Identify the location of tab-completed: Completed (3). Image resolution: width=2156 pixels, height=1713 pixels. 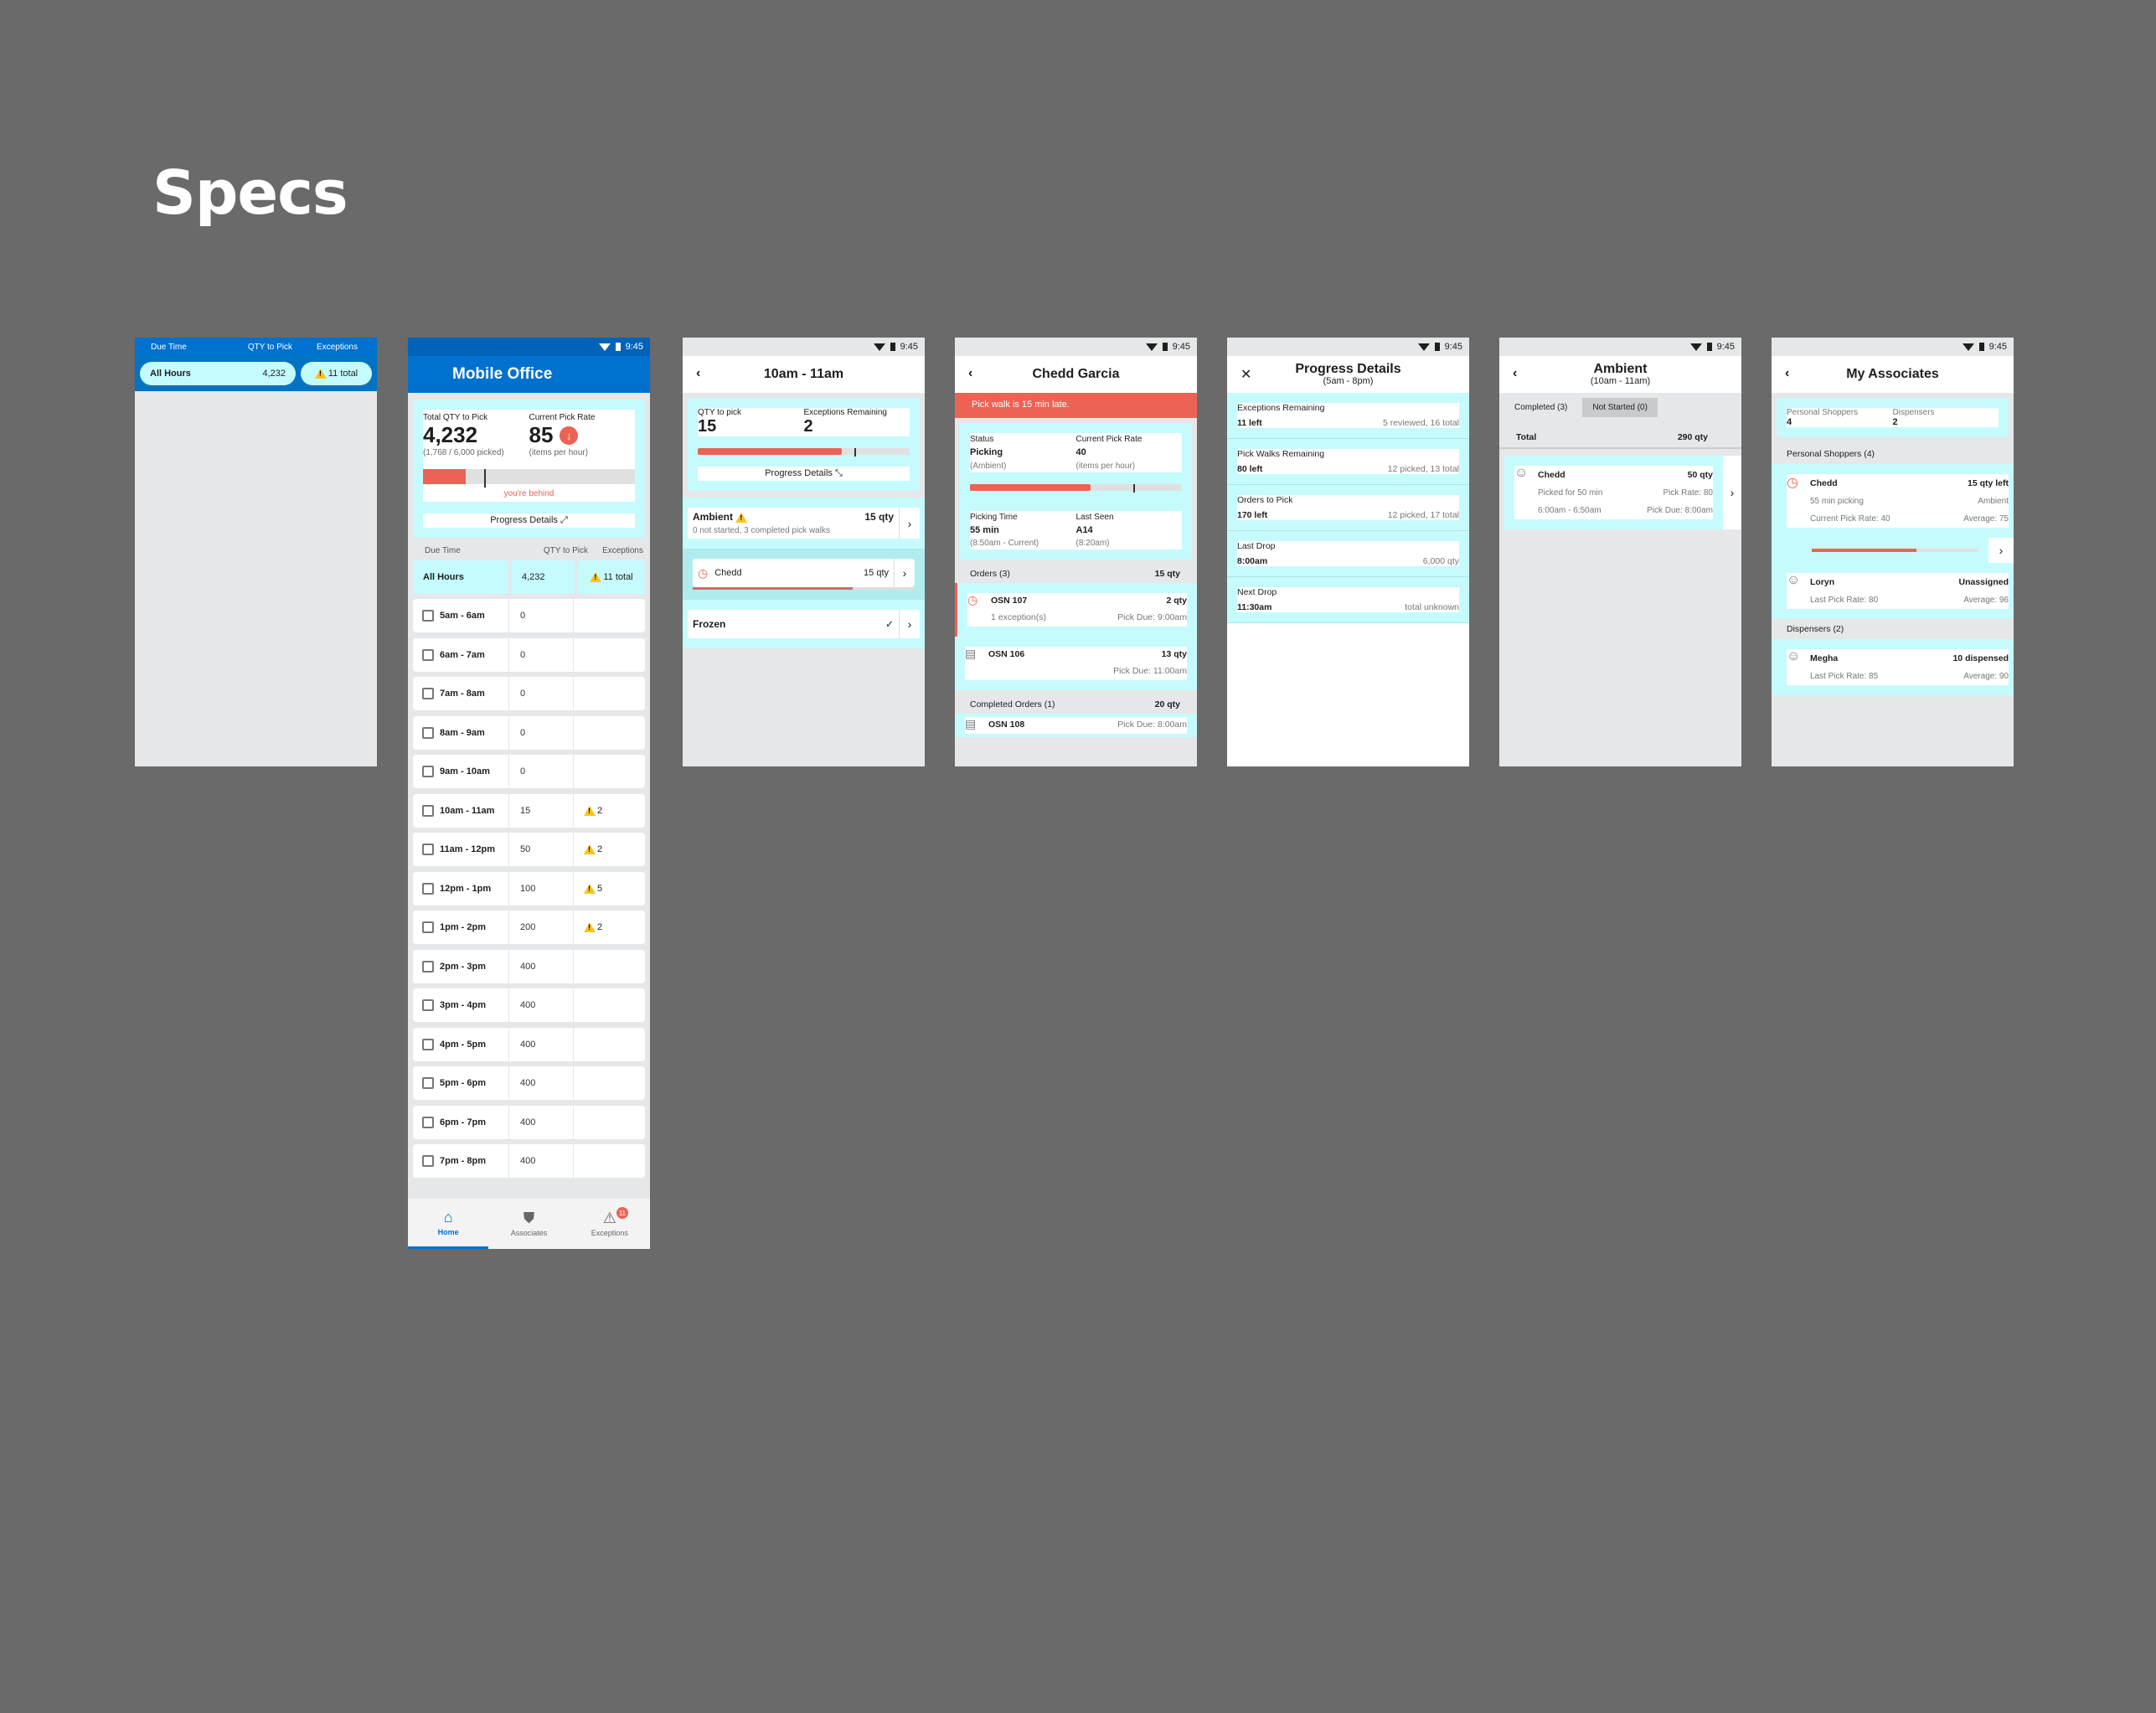
(1541, 407).